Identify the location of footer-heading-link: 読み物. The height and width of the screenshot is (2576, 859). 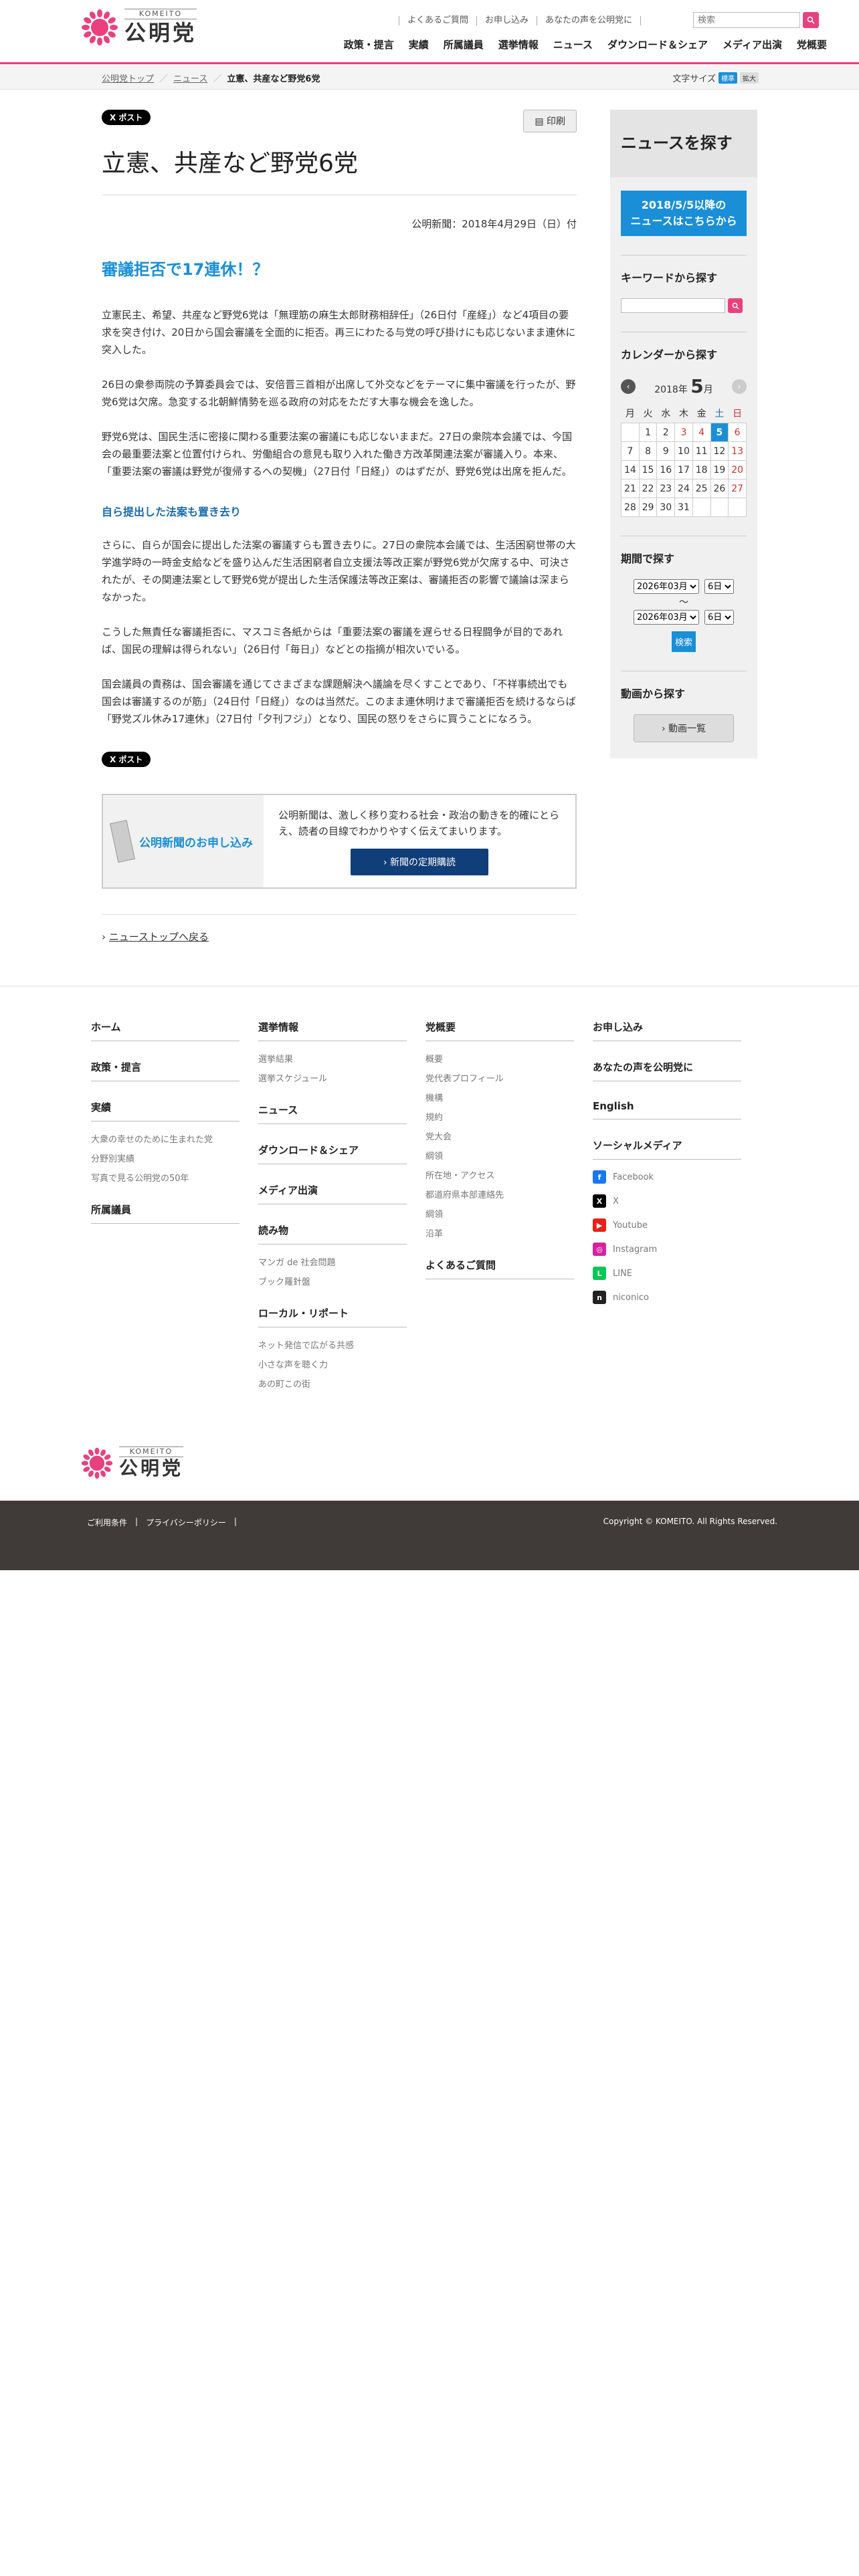
(332, 1234).